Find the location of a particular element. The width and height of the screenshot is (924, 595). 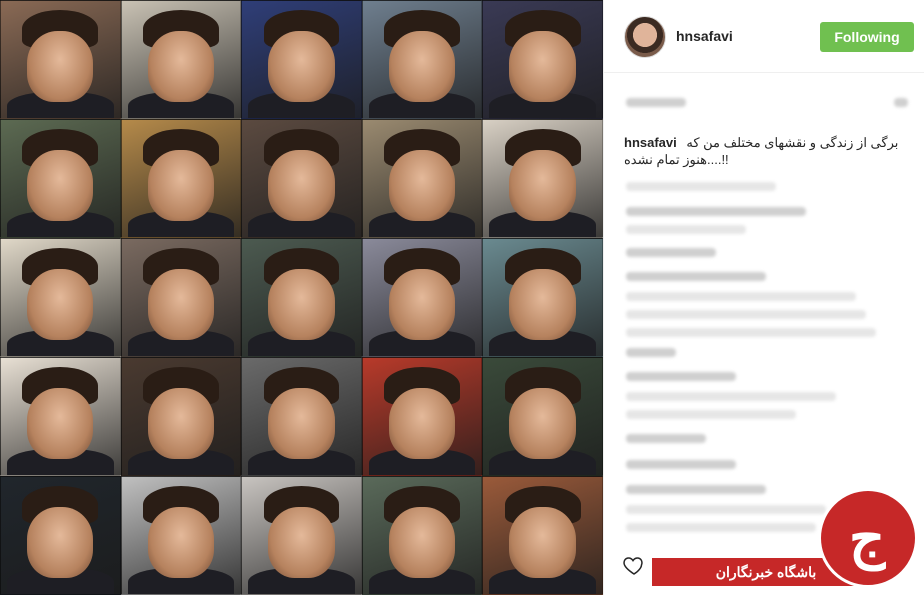

timestamp-blurred is located at coordinates (901, 102).